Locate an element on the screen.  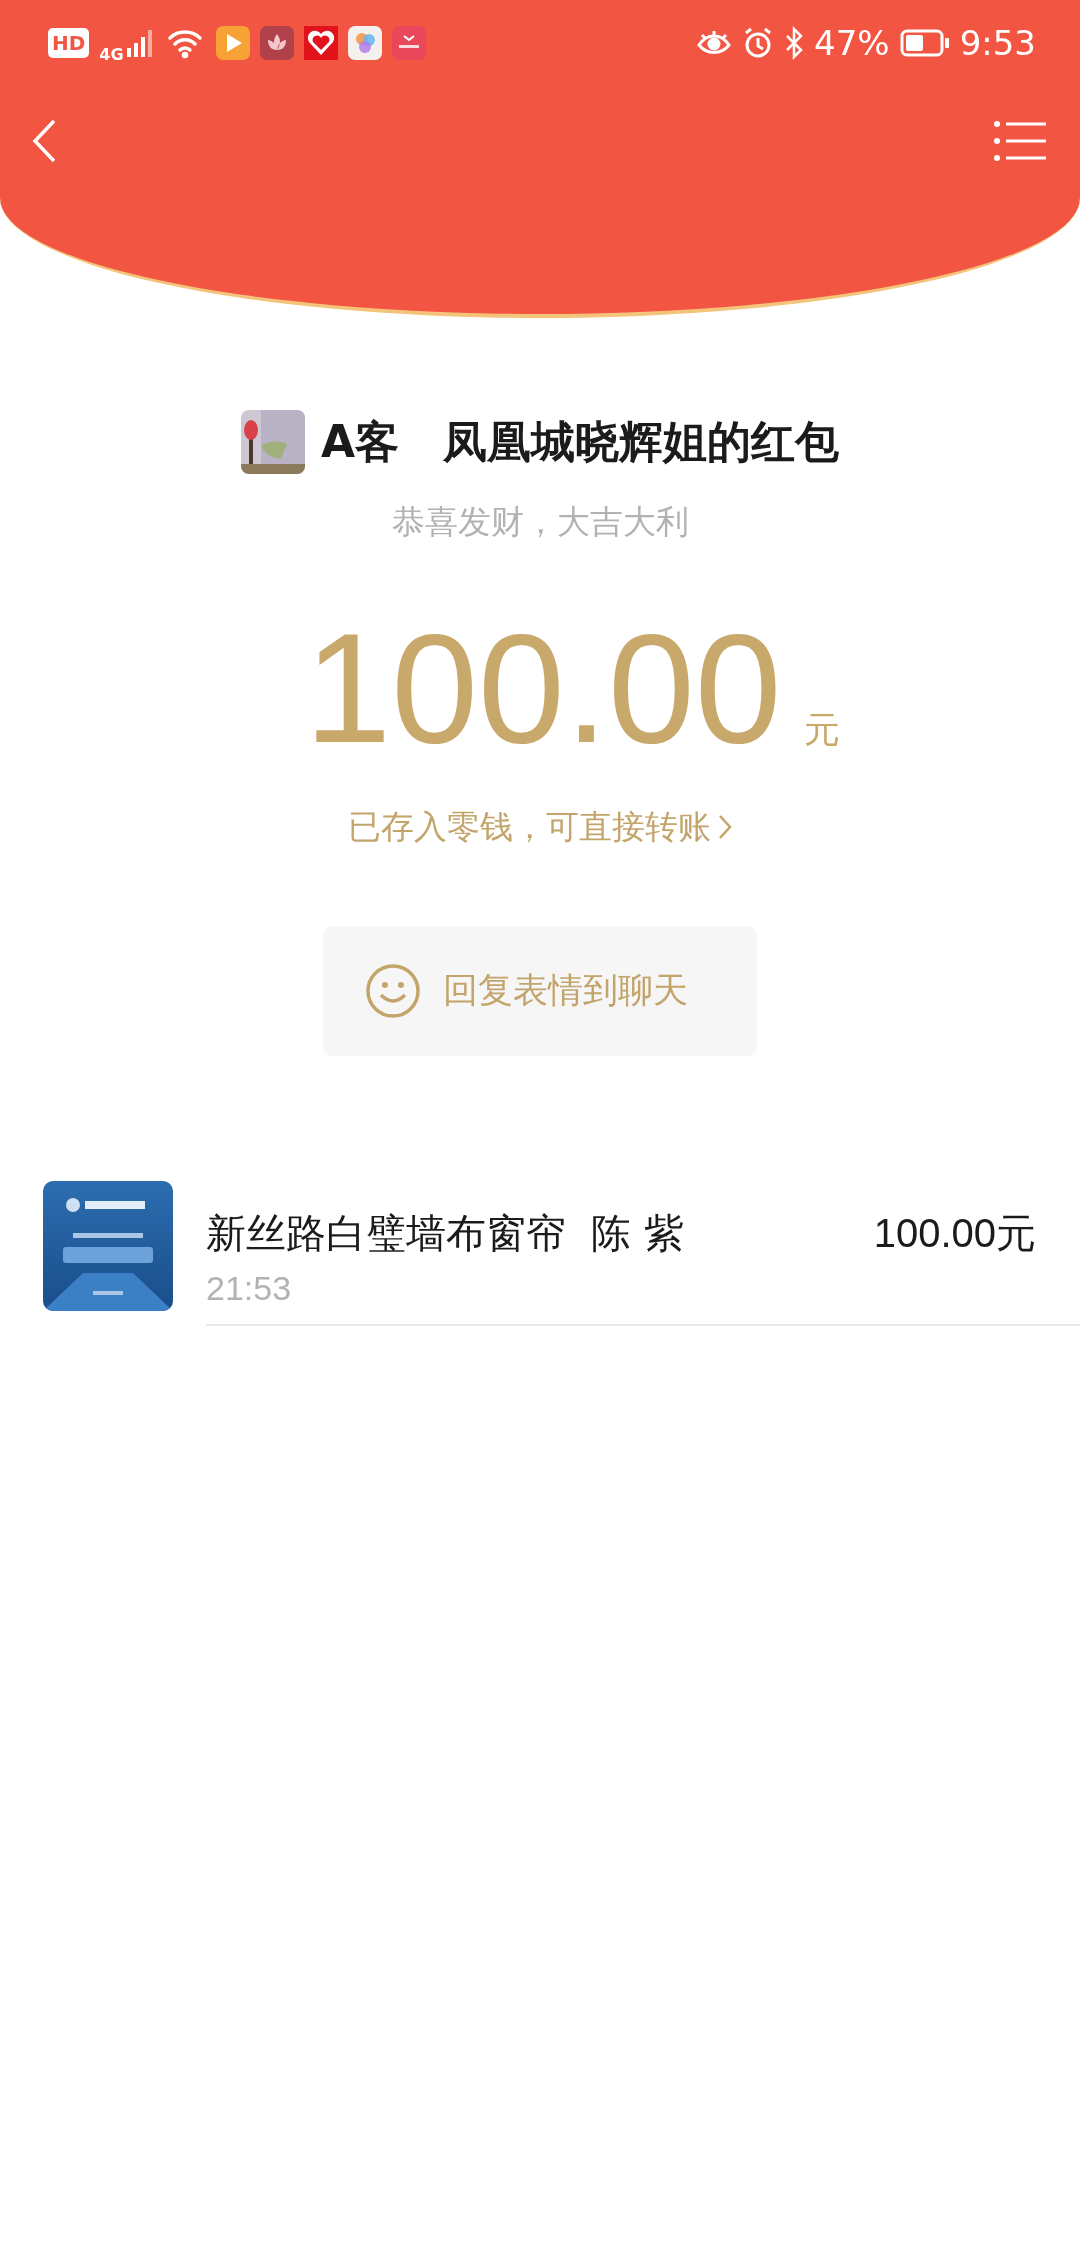
clock-time: 9:53 is located at coordinates (997, 43).